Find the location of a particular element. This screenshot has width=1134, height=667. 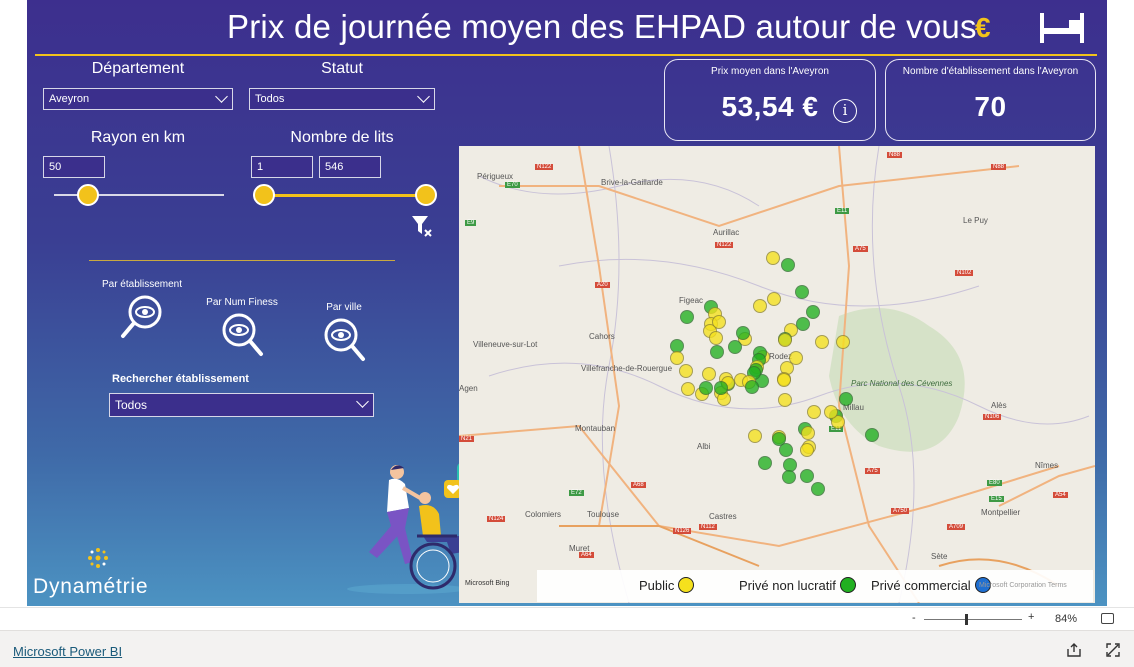

map-place-label: Parc National des Cévennes is located at coordinates (902, 383).